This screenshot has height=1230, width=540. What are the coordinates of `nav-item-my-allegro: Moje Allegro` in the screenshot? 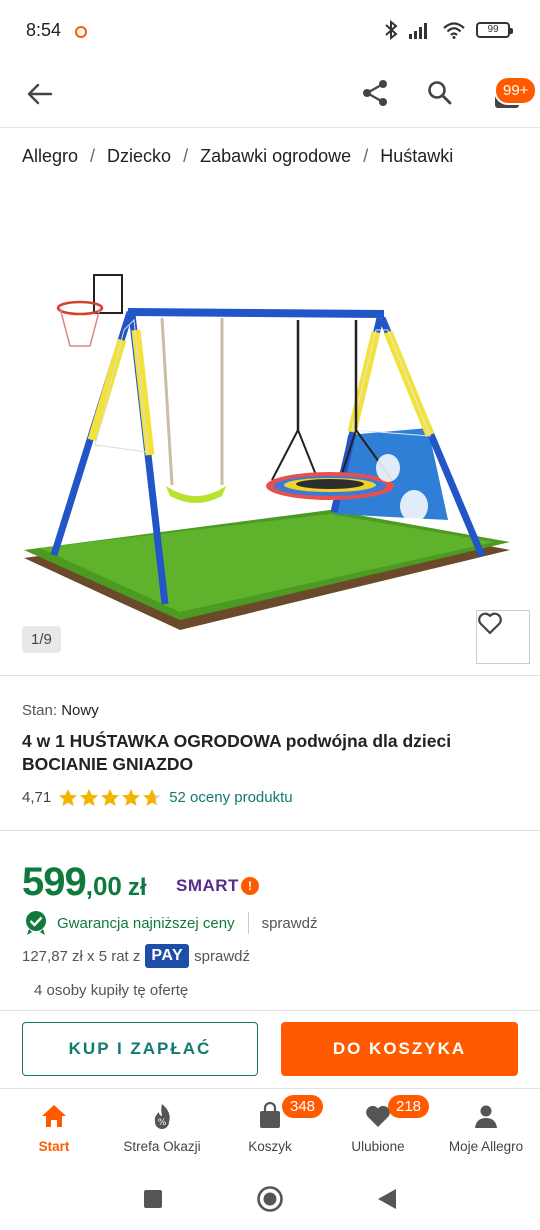 It's located at (486, 1128).